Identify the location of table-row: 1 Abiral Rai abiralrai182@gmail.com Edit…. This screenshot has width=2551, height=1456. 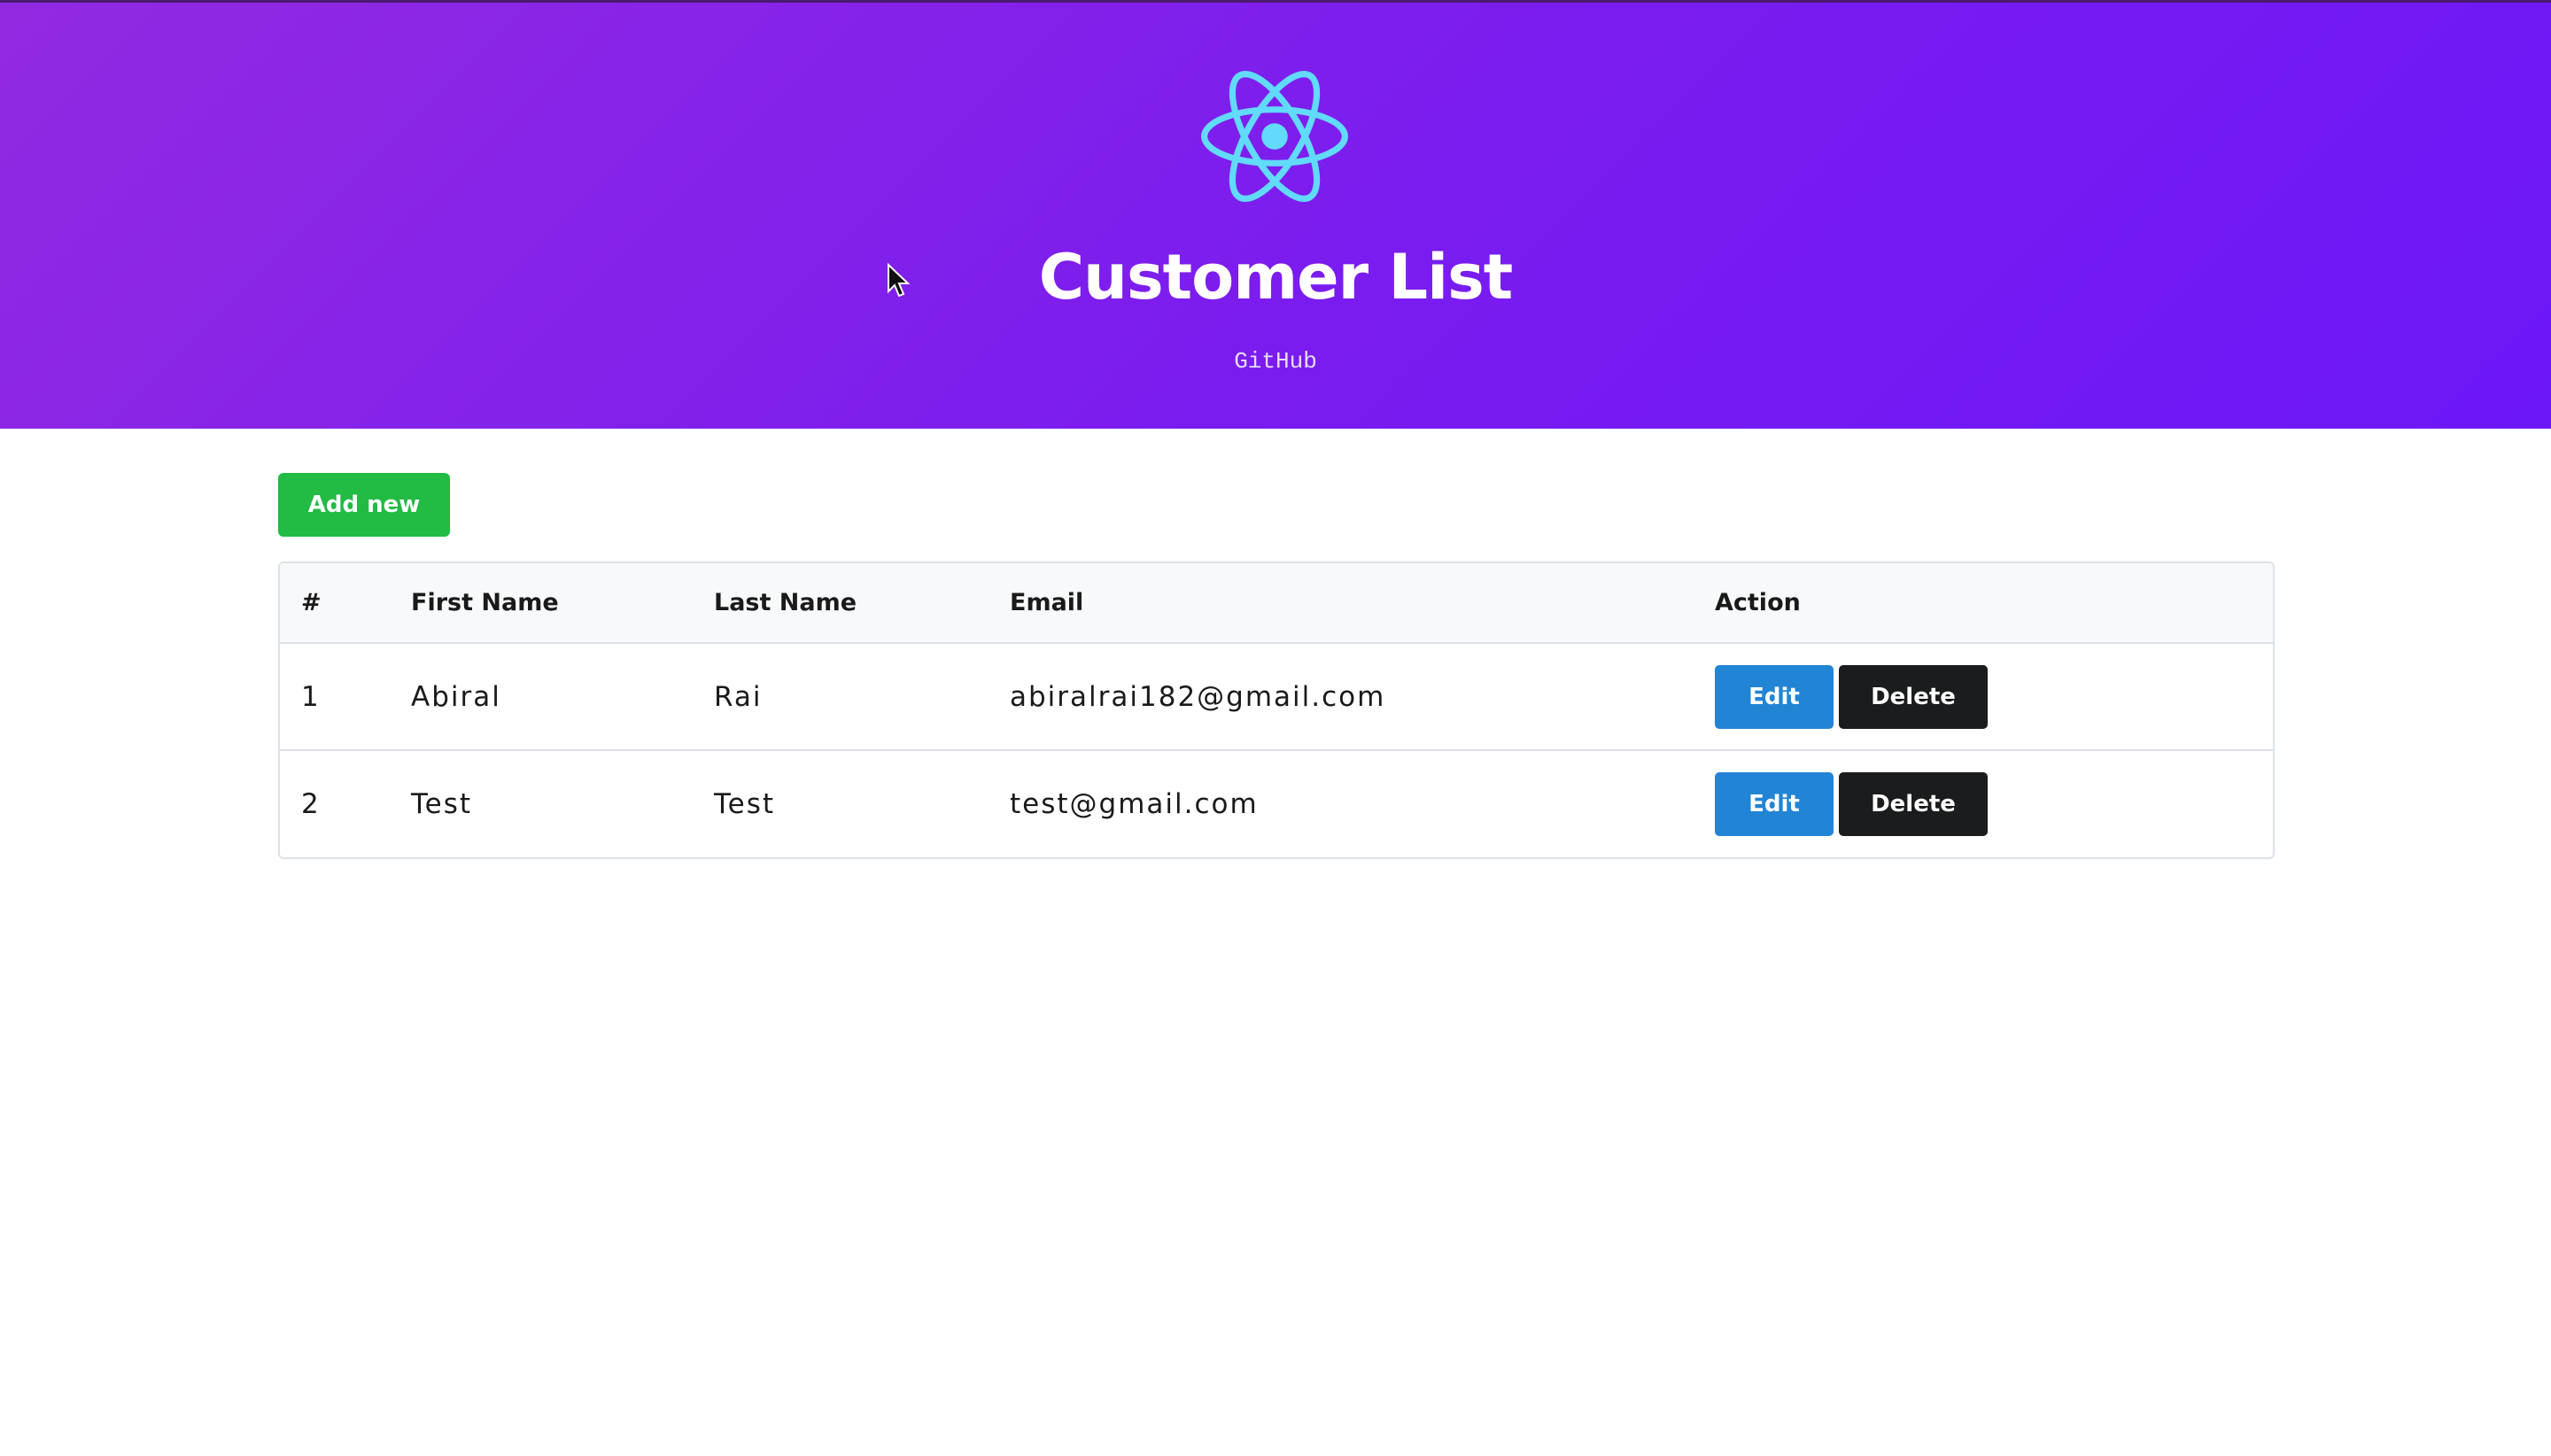
(1277, 696).